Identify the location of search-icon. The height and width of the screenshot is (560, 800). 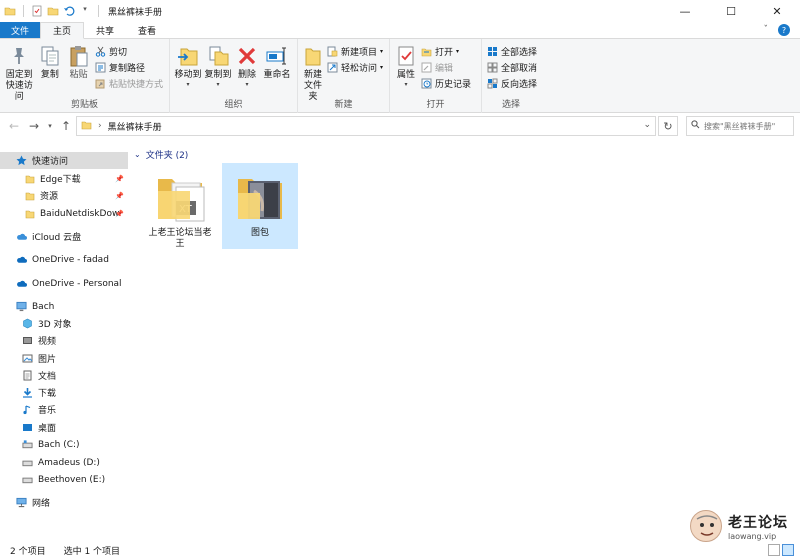
(695, 126).